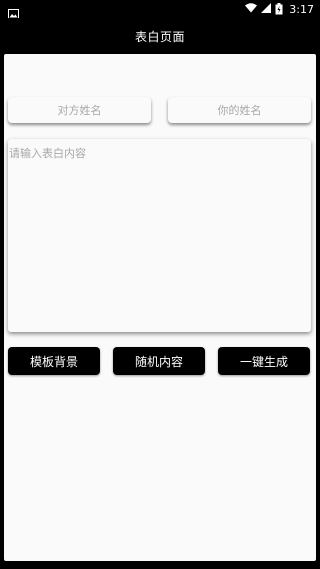 Image resolution: width=320 pixels, height=569 pixels. Describe the element at coordinates (301, 9) in the screenshot. I see `status-time: 3:17` at that location.